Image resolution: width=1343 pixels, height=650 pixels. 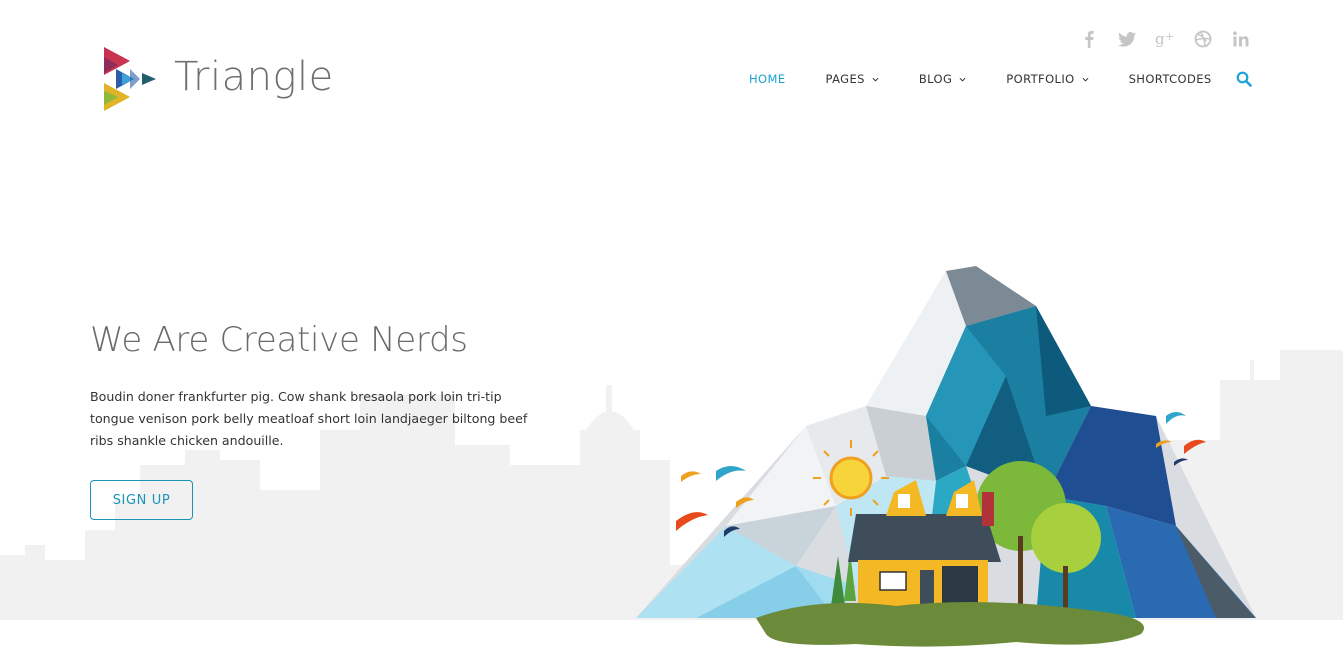 What do you see at coordinates (935, 79) in the screenshot?
I see `nav-item-label: BLOG` at bounding box center [935, 79].